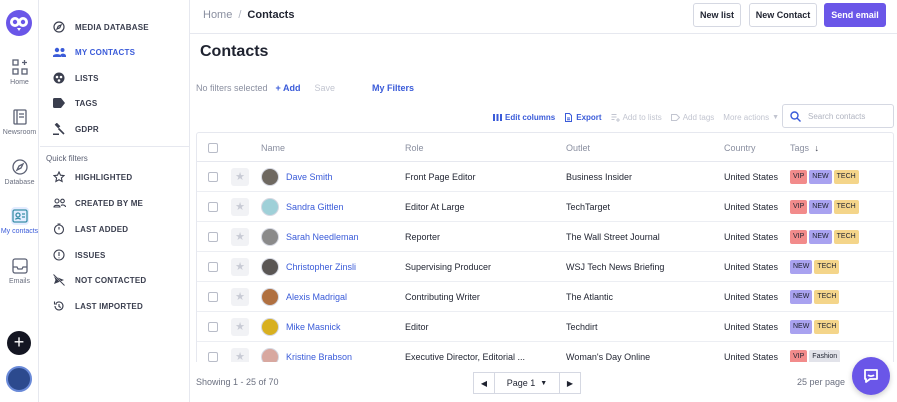  Describe the element at coordinates (87, 129) in the screenshot. I see `sidebar-item-label: GDPR` at that location.